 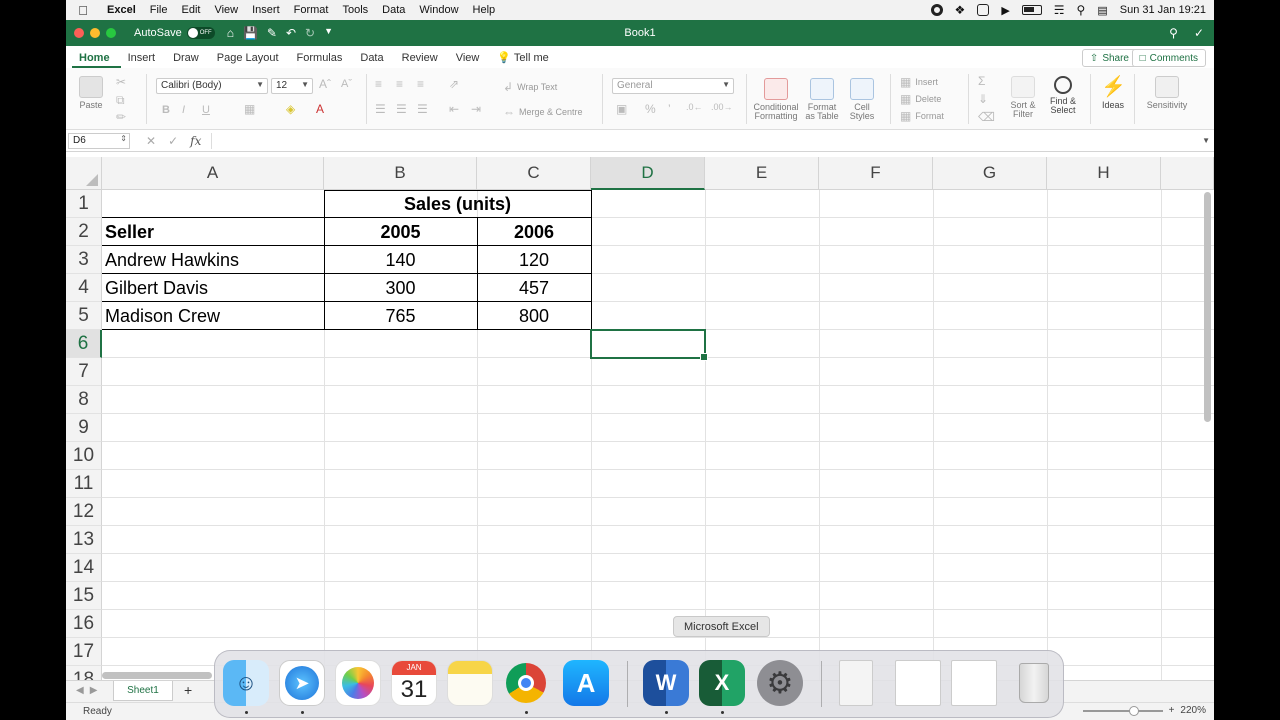 What do you see at coordinates (213, 260) in the screenshot?
I see `cell-a3: Andrew Hawkins` at bounding box center [213, 260].